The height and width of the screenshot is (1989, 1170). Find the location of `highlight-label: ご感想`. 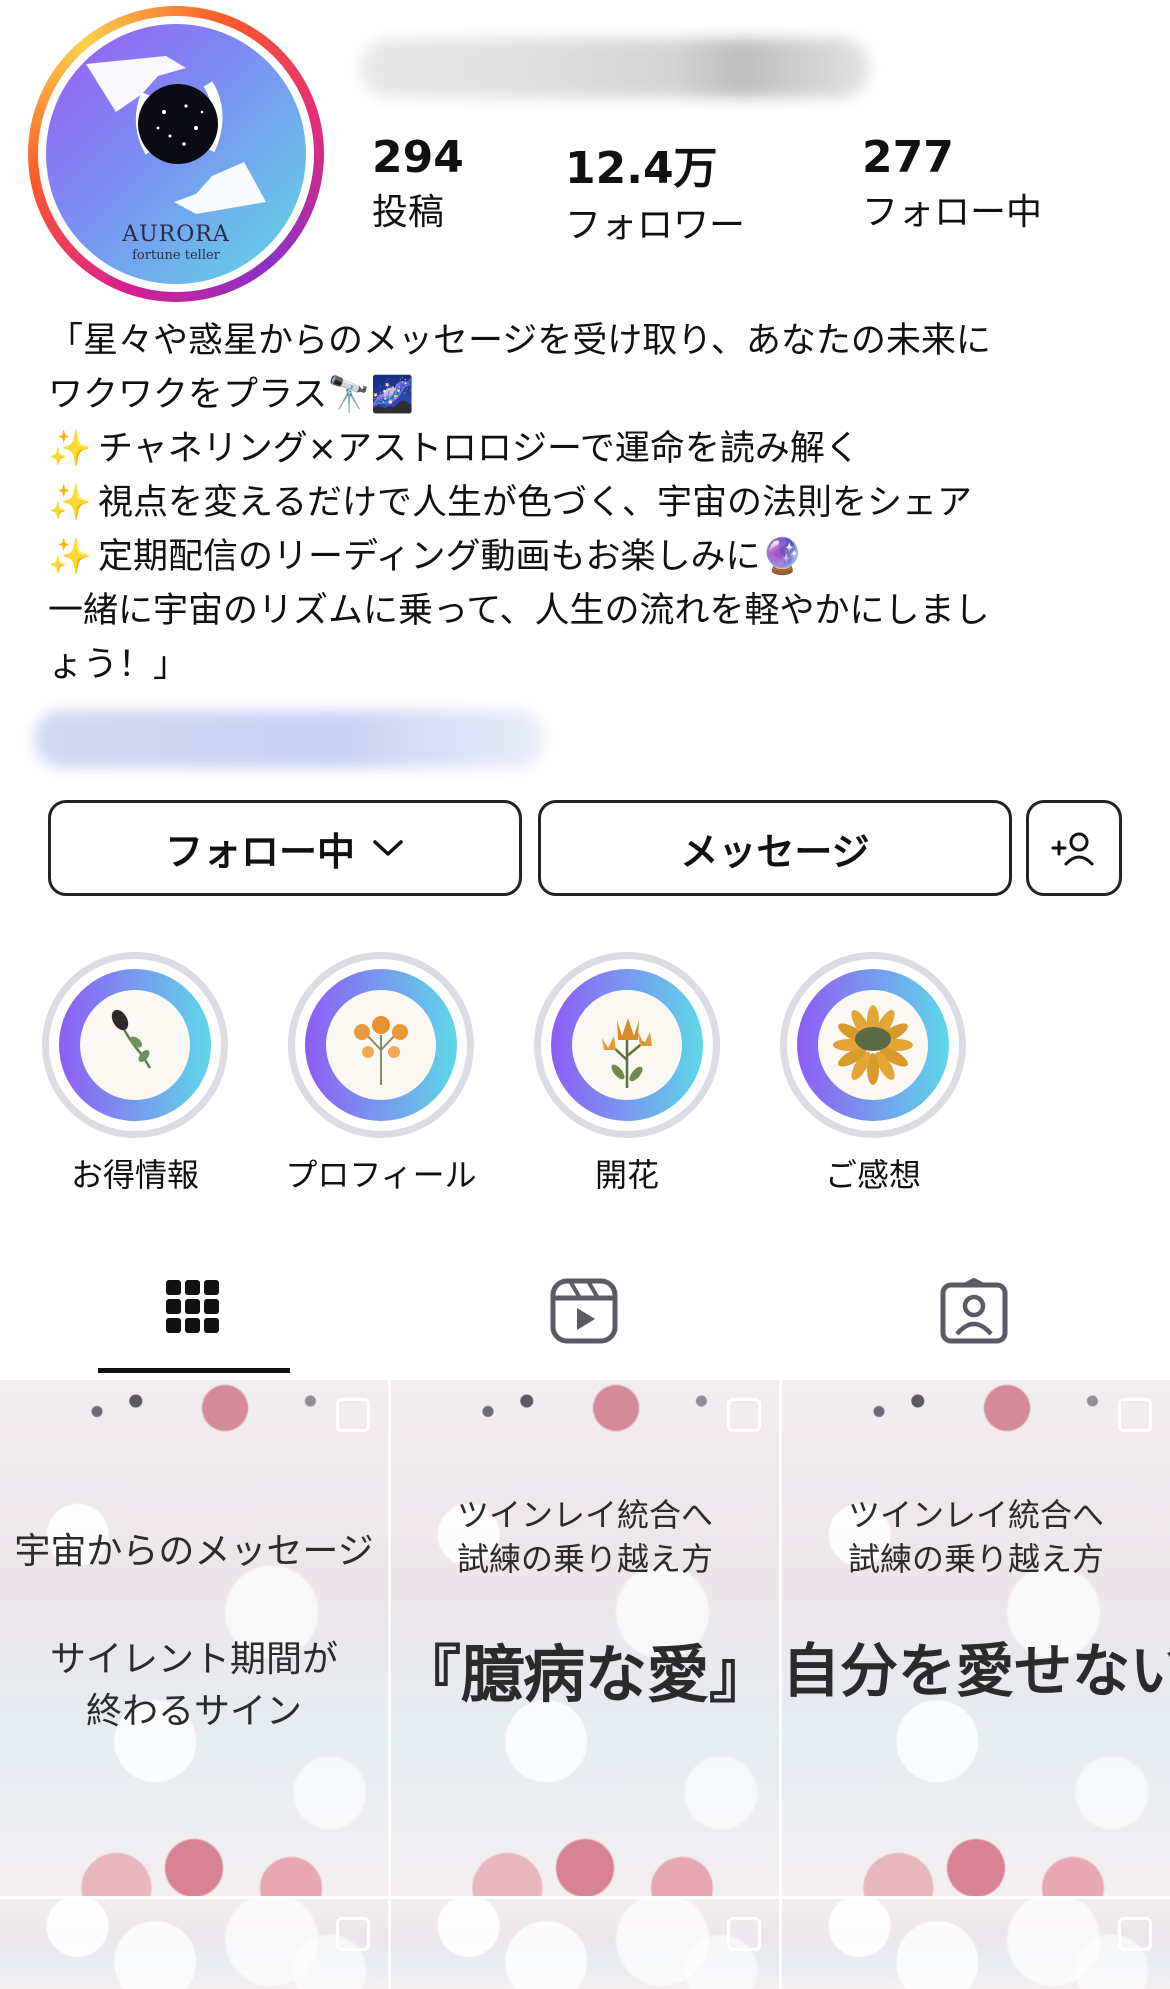

highlight-label: ご感想 is located at coordinates (872, 1175).